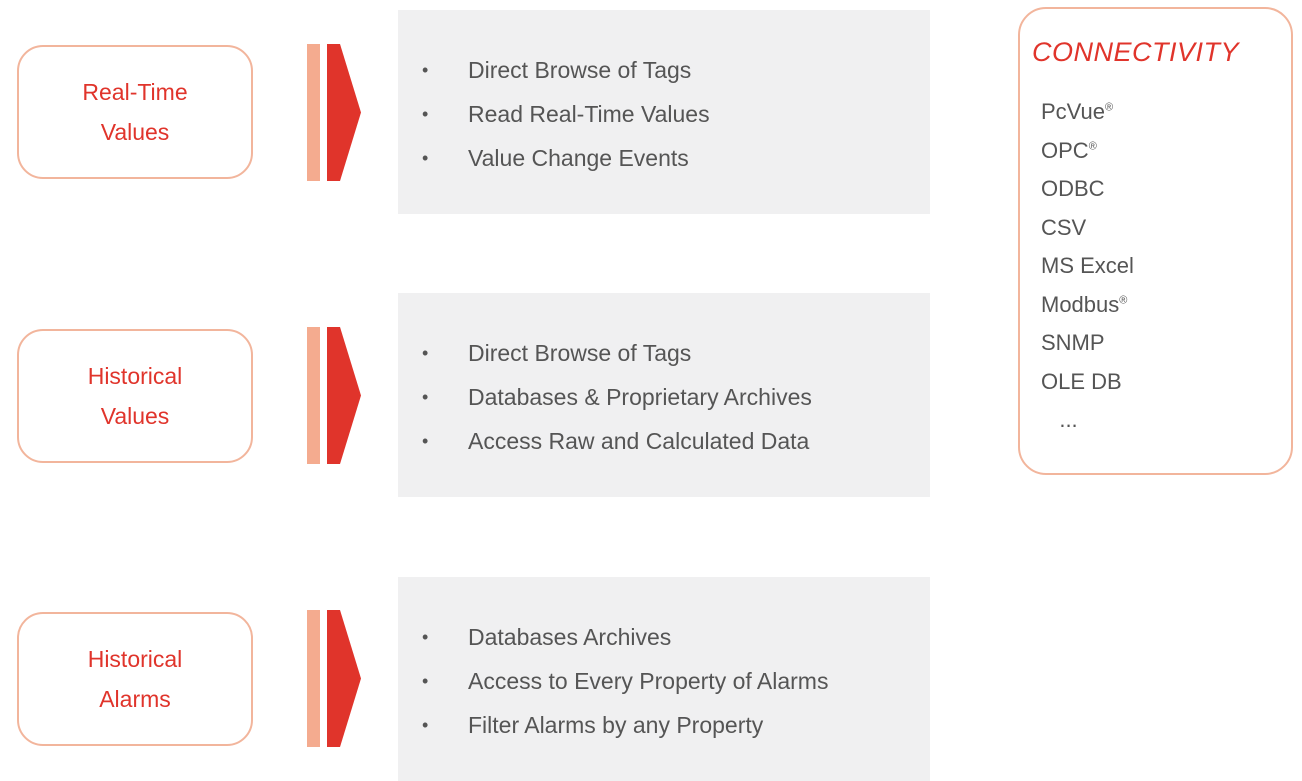 This screenshot has height=781, width=1302. Describe the element at coordinates (135, 679) in the screenshot. I see `category-box-historical-alarms: Historical Alarms` at that location.